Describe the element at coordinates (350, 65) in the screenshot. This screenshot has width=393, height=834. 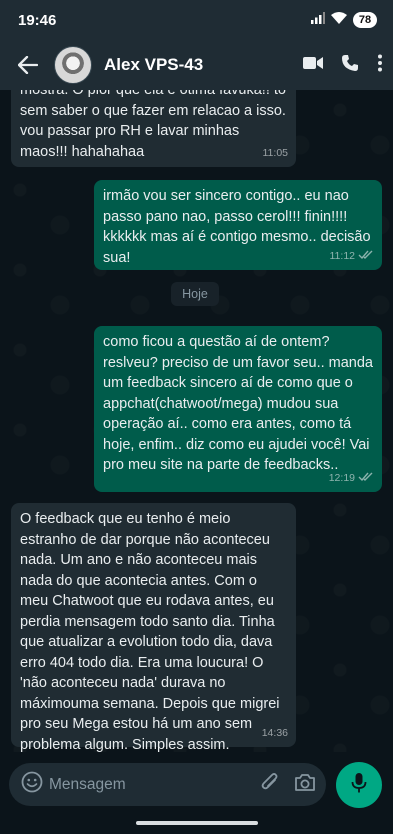
I see `voice-call-icon` at that location.